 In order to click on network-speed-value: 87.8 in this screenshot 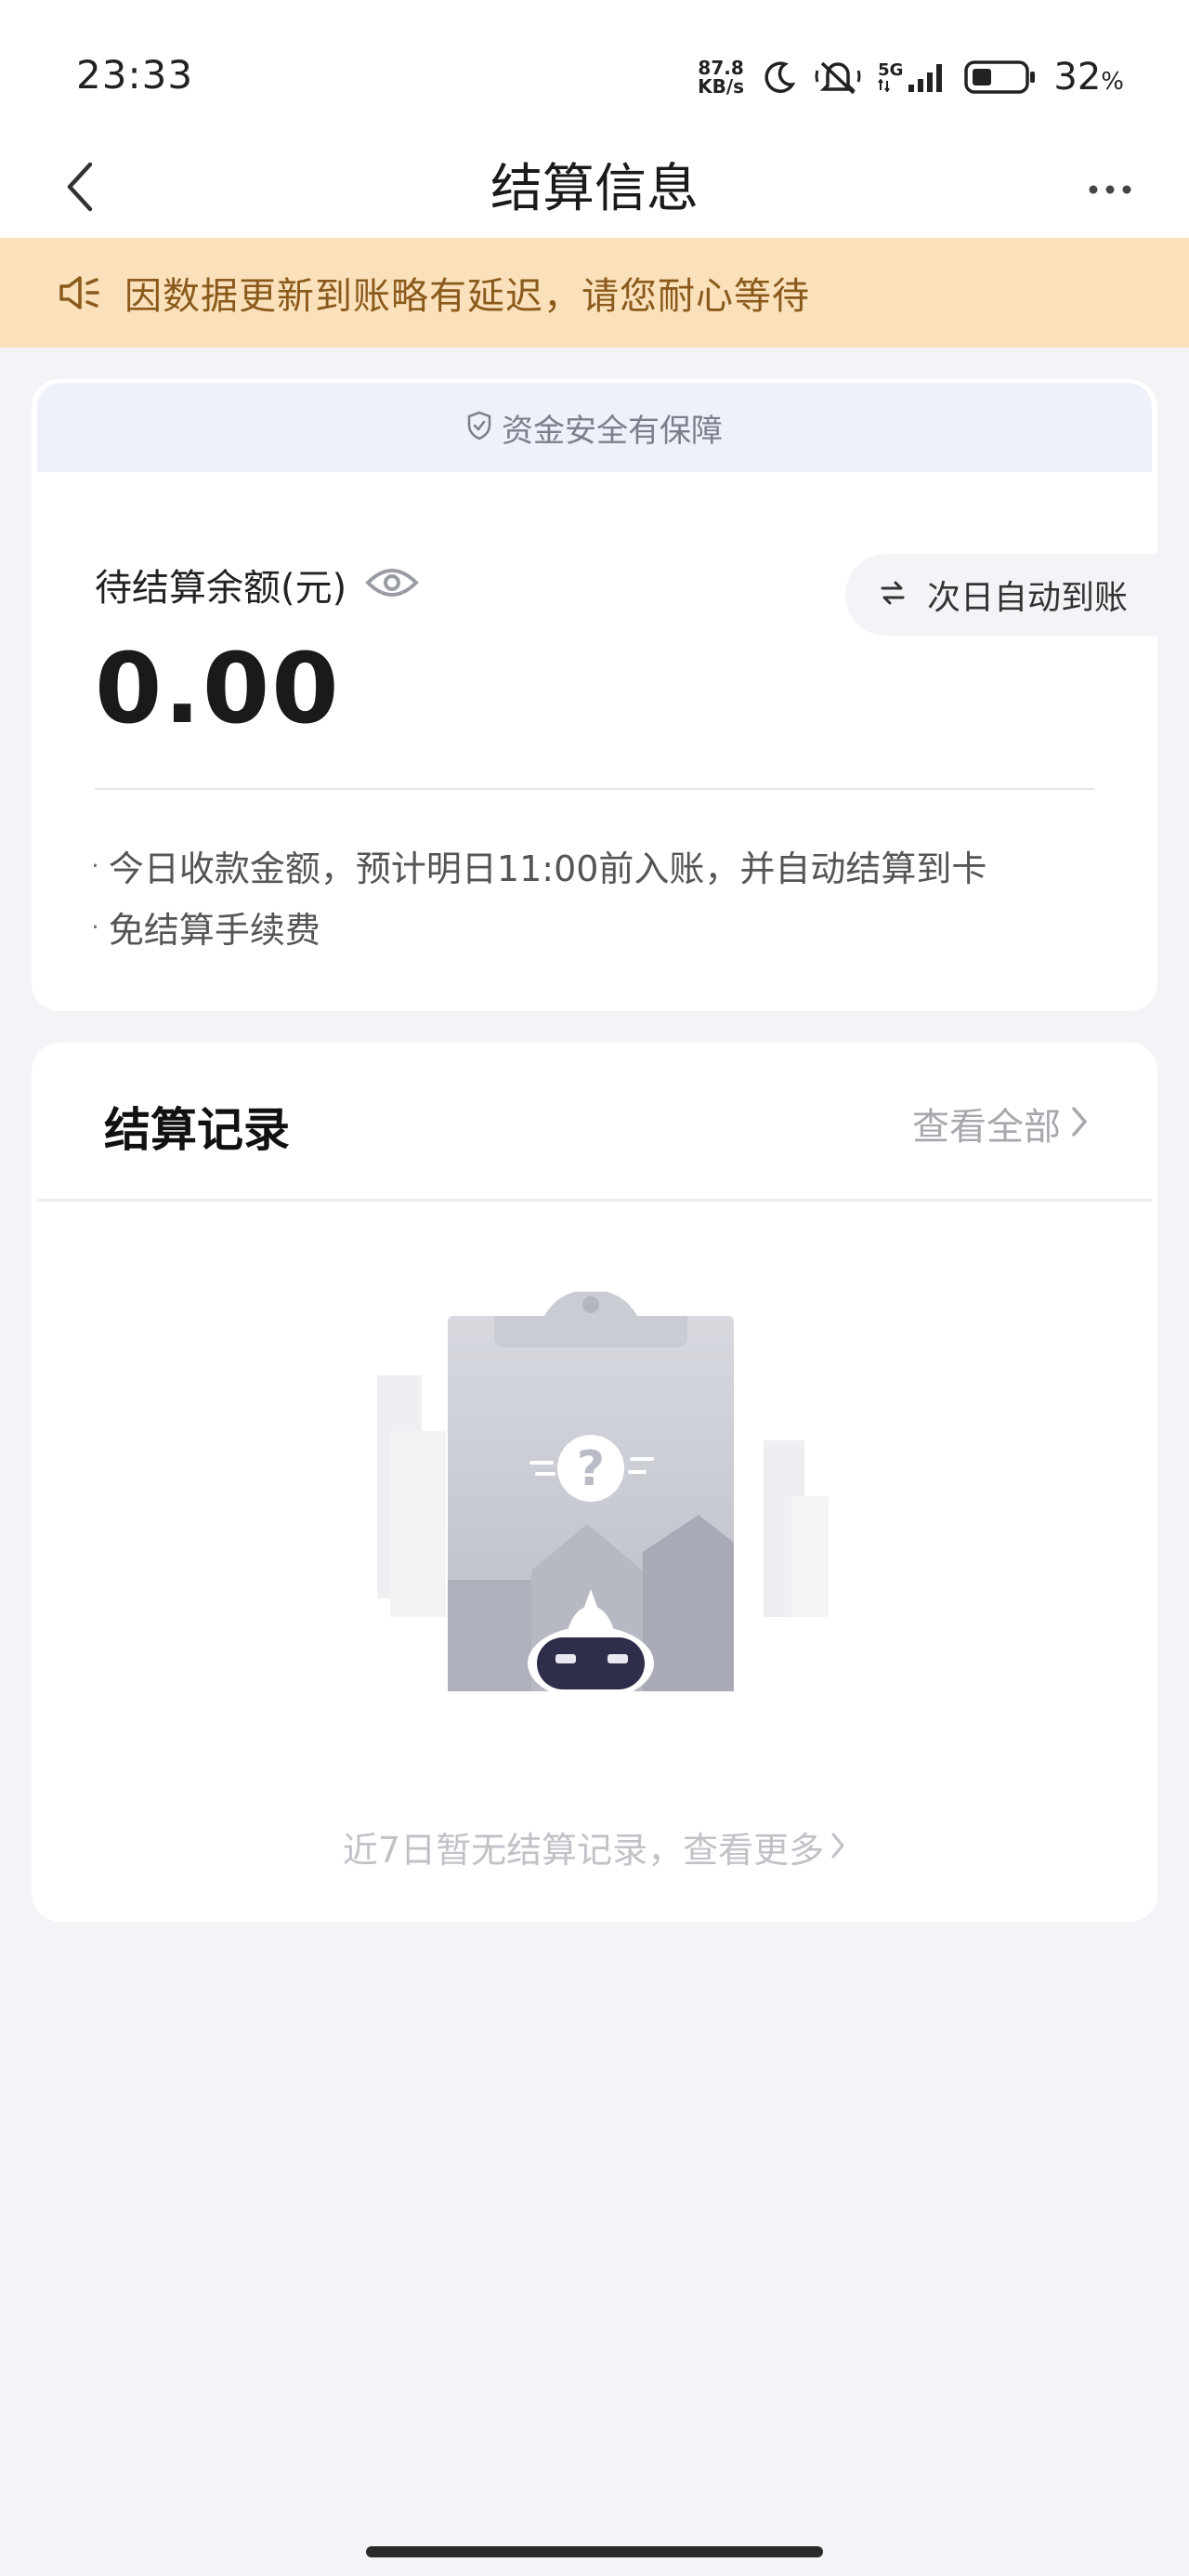, I will do `click(721, 68)`.